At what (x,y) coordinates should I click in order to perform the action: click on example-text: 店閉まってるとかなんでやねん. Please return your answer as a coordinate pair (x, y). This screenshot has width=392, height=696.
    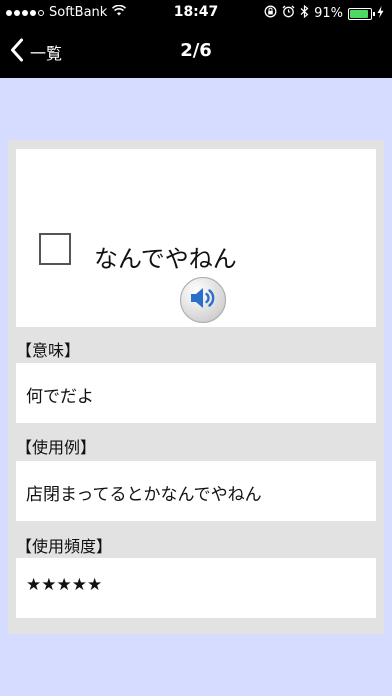
    Looking at the image, I should click on (144, 495).